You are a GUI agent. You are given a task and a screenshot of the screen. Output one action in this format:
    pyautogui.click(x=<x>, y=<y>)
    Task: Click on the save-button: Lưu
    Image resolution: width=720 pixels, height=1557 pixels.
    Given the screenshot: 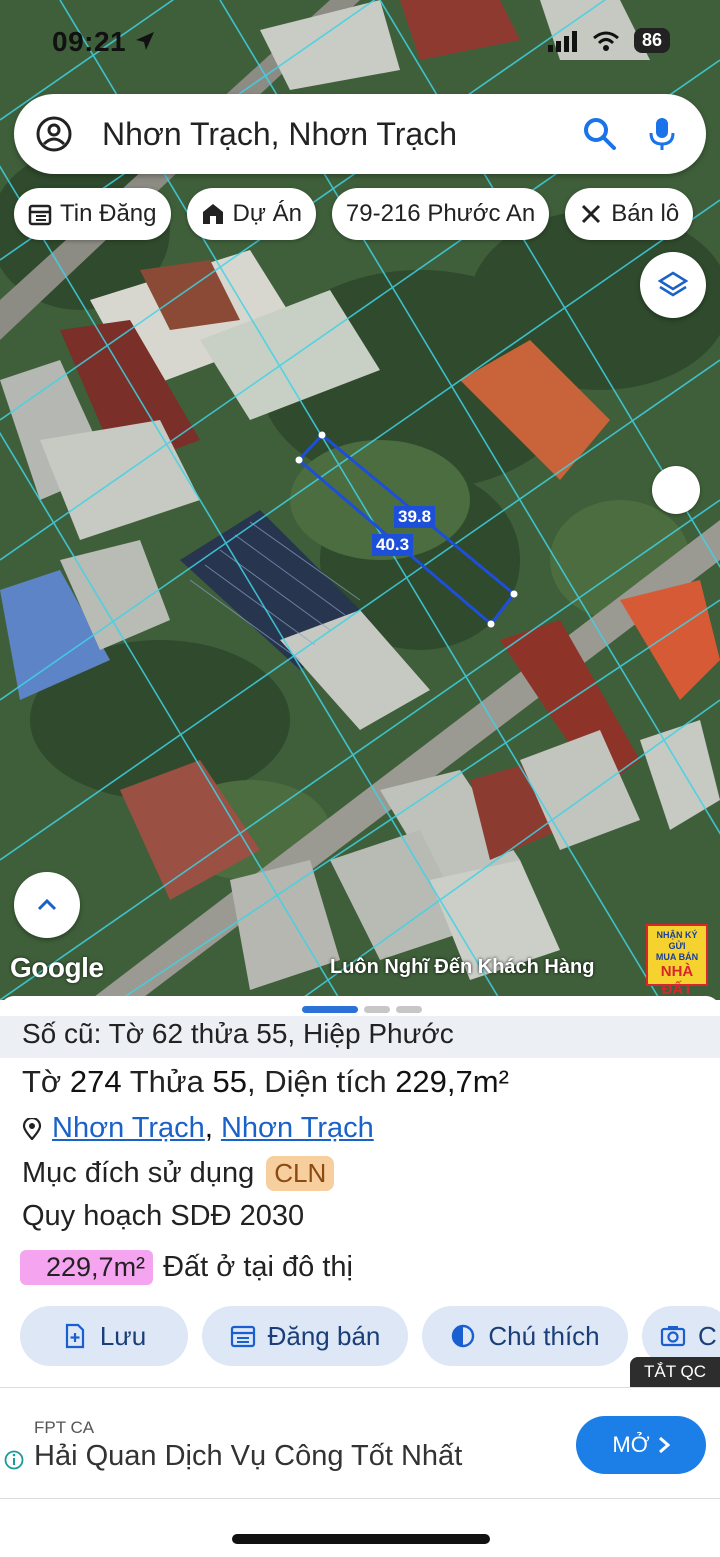 What is the action you would take?
    pyautogui.click(x=104, y=1336)
    